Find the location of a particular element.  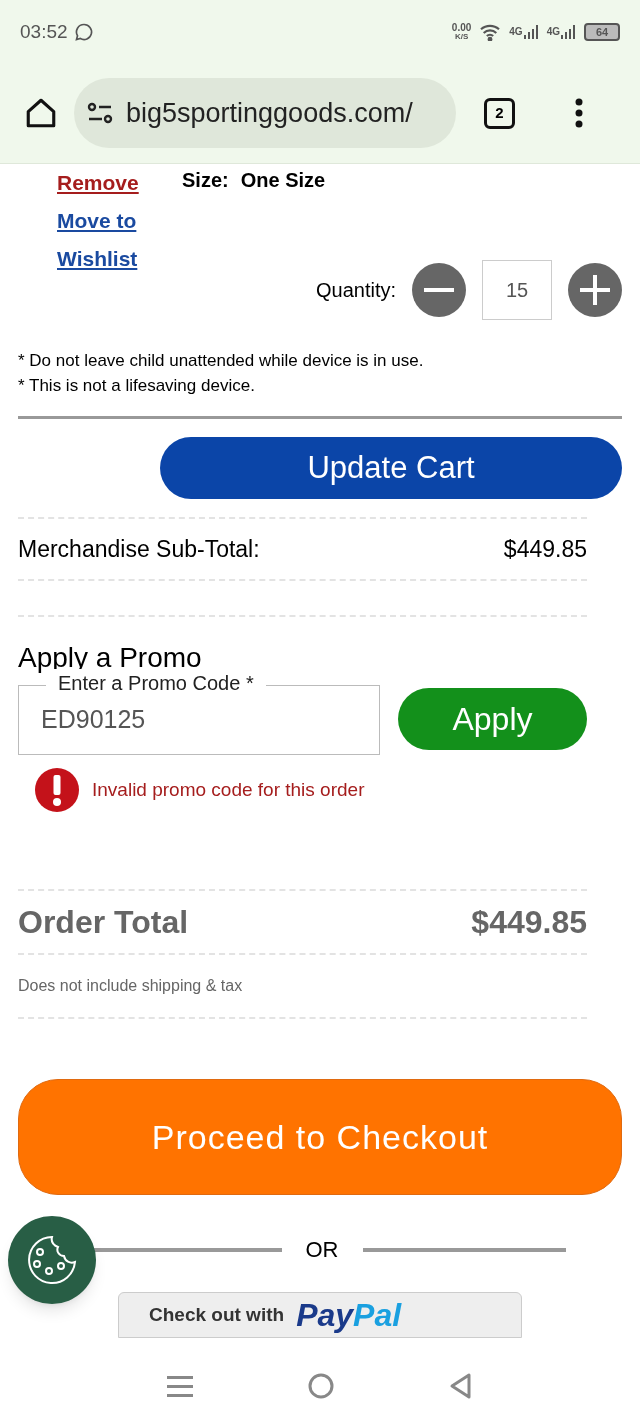

back-icon is located at coordinates (460, 1386).